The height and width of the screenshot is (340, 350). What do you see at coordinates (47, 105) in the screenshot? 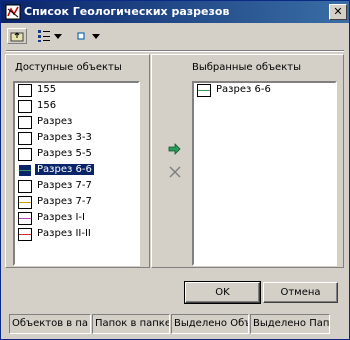
I see `list-item-label: 156` at bounding box center [47, 105].